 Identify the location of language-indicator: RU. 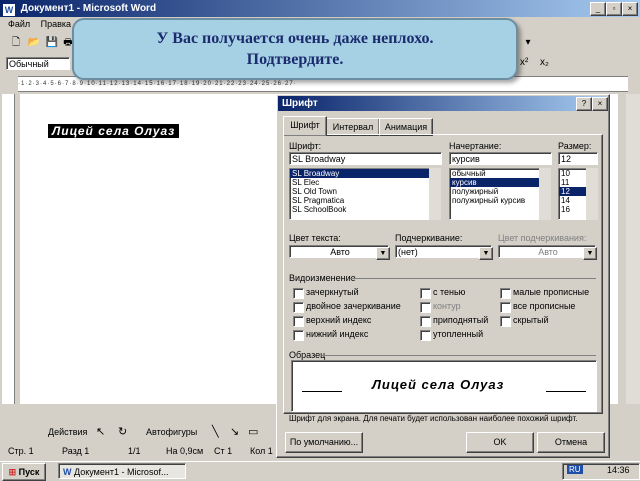
(575, 469).